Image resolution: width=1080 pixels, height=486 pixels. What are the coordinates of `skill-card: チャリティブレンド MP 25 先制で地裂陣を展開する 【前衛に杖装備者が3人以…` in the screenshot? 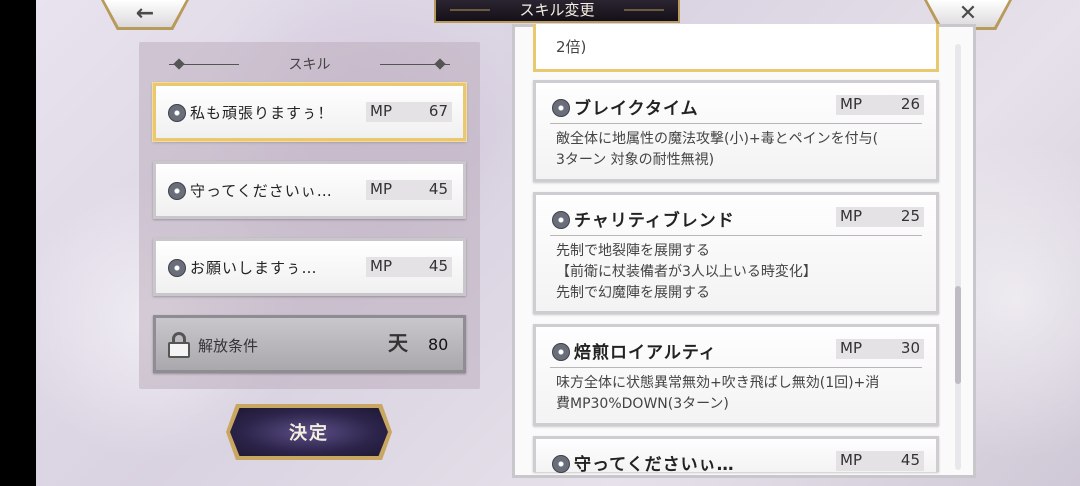 It's located at (736, 253).